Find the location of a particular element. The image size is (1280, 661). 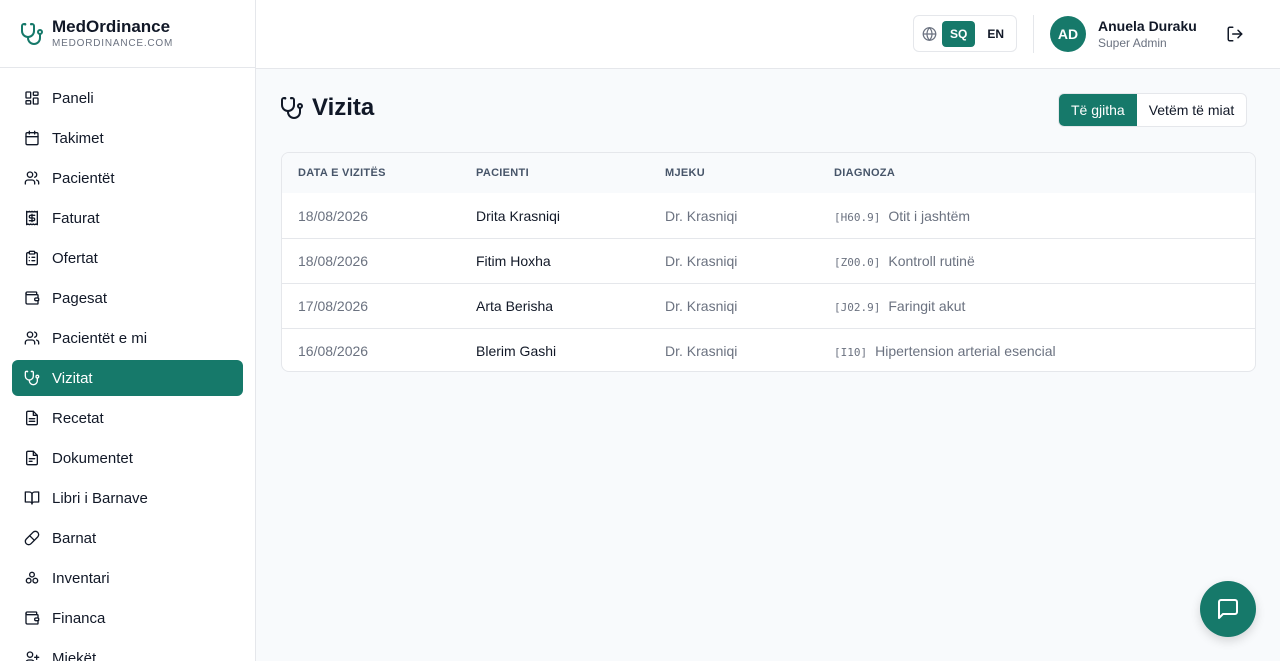

patient-name: Fitim Hoxha is located at coordinates (513, 261).